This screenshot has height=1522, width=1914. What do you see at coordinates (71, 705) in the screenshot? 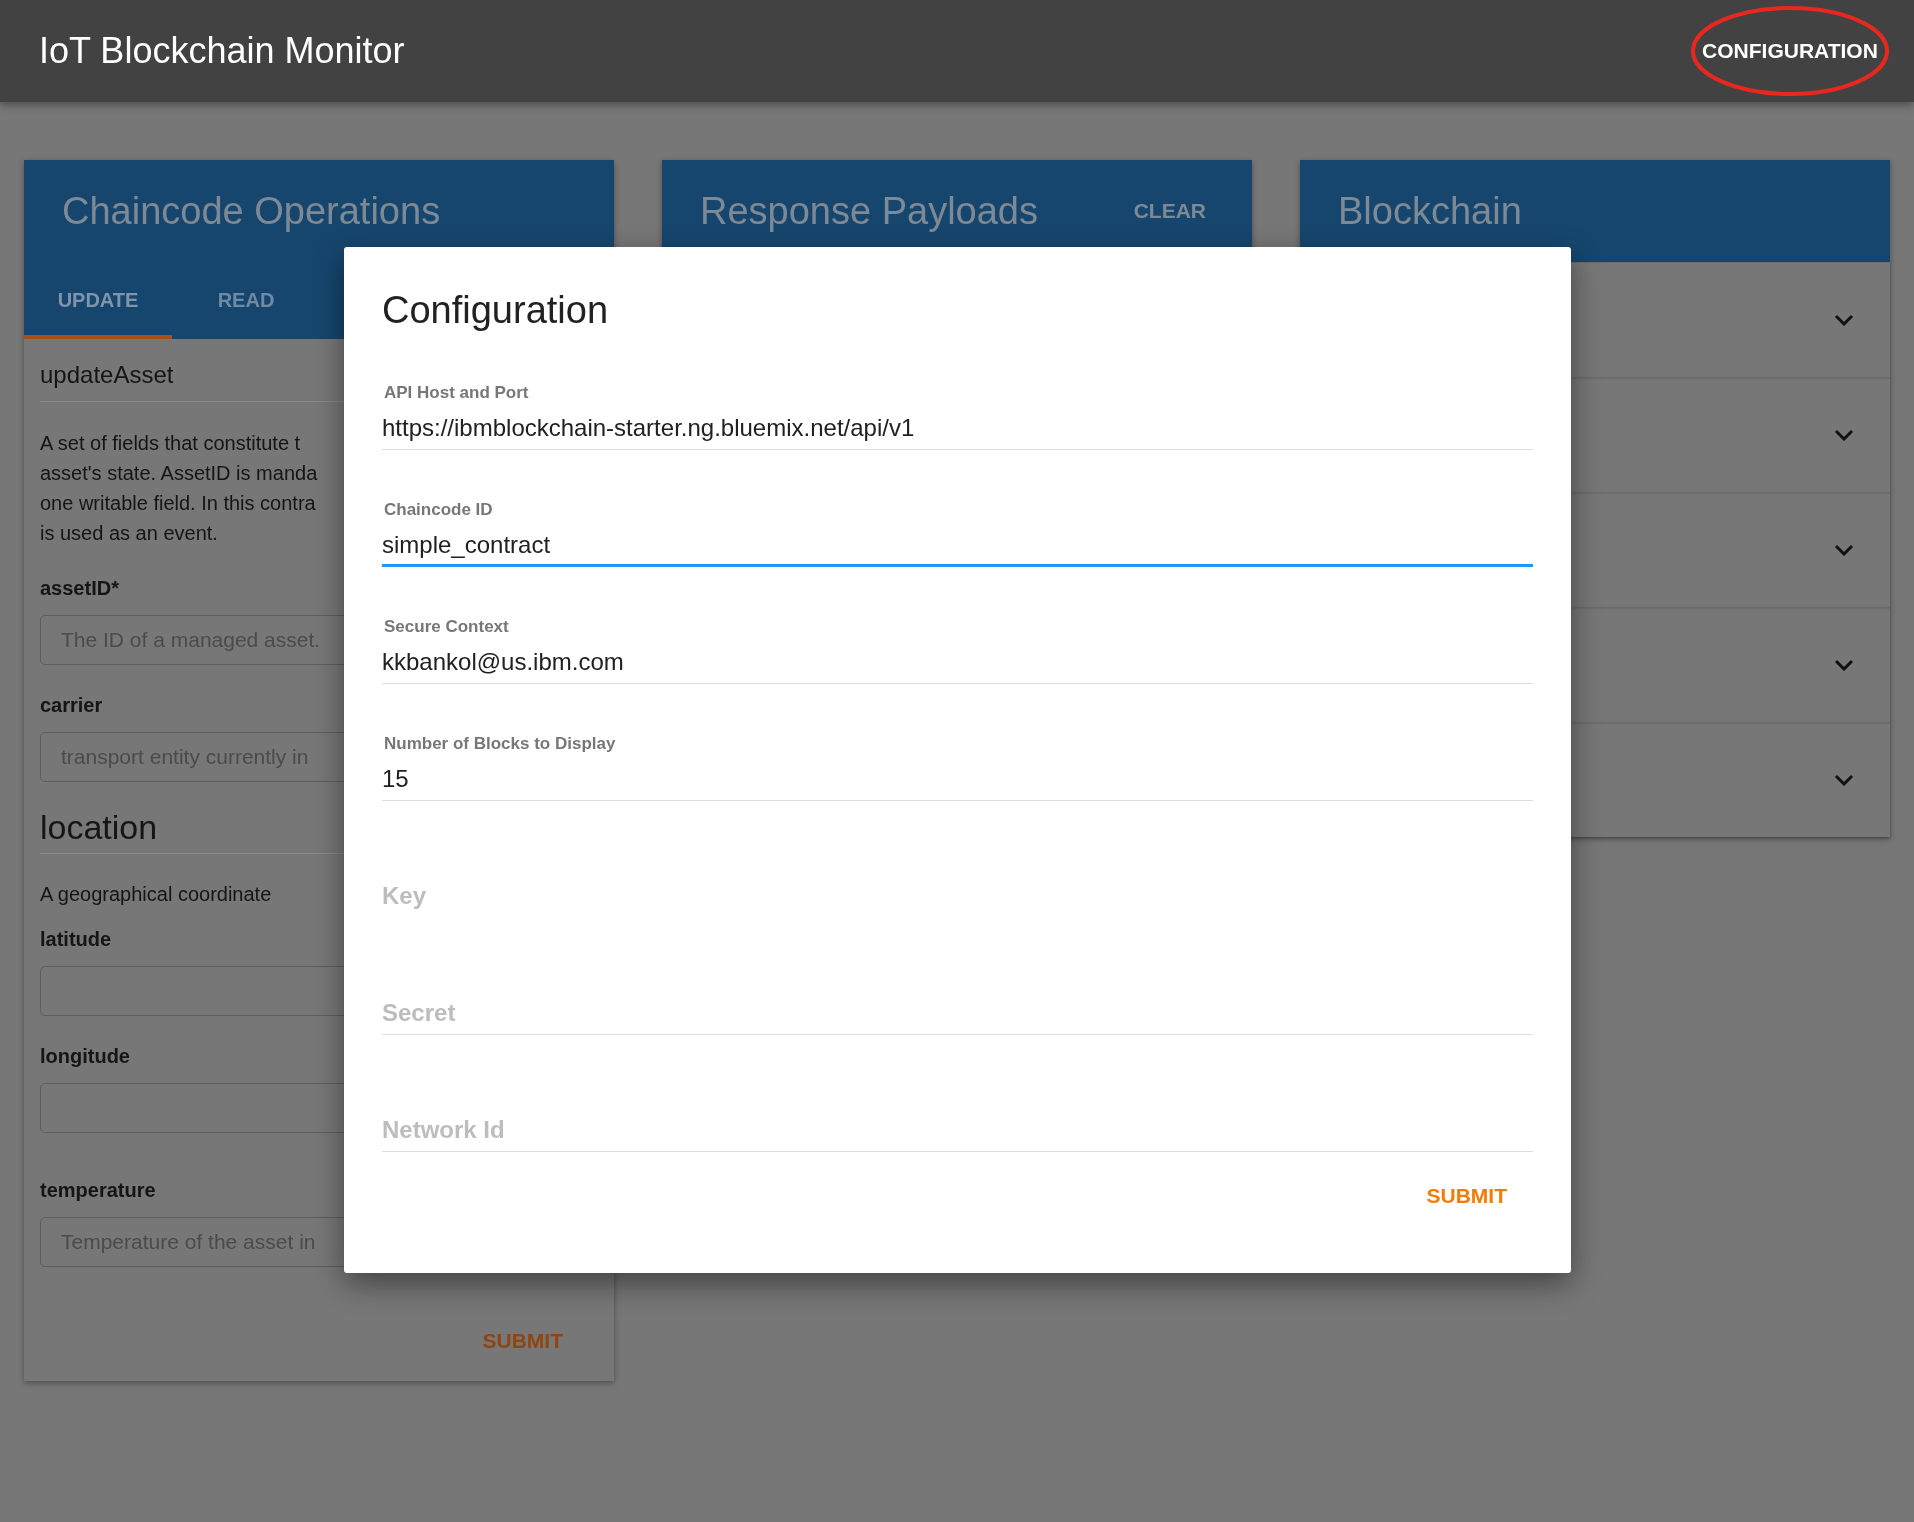
I see `field-label: carrier` at bounding box center [71, 705].